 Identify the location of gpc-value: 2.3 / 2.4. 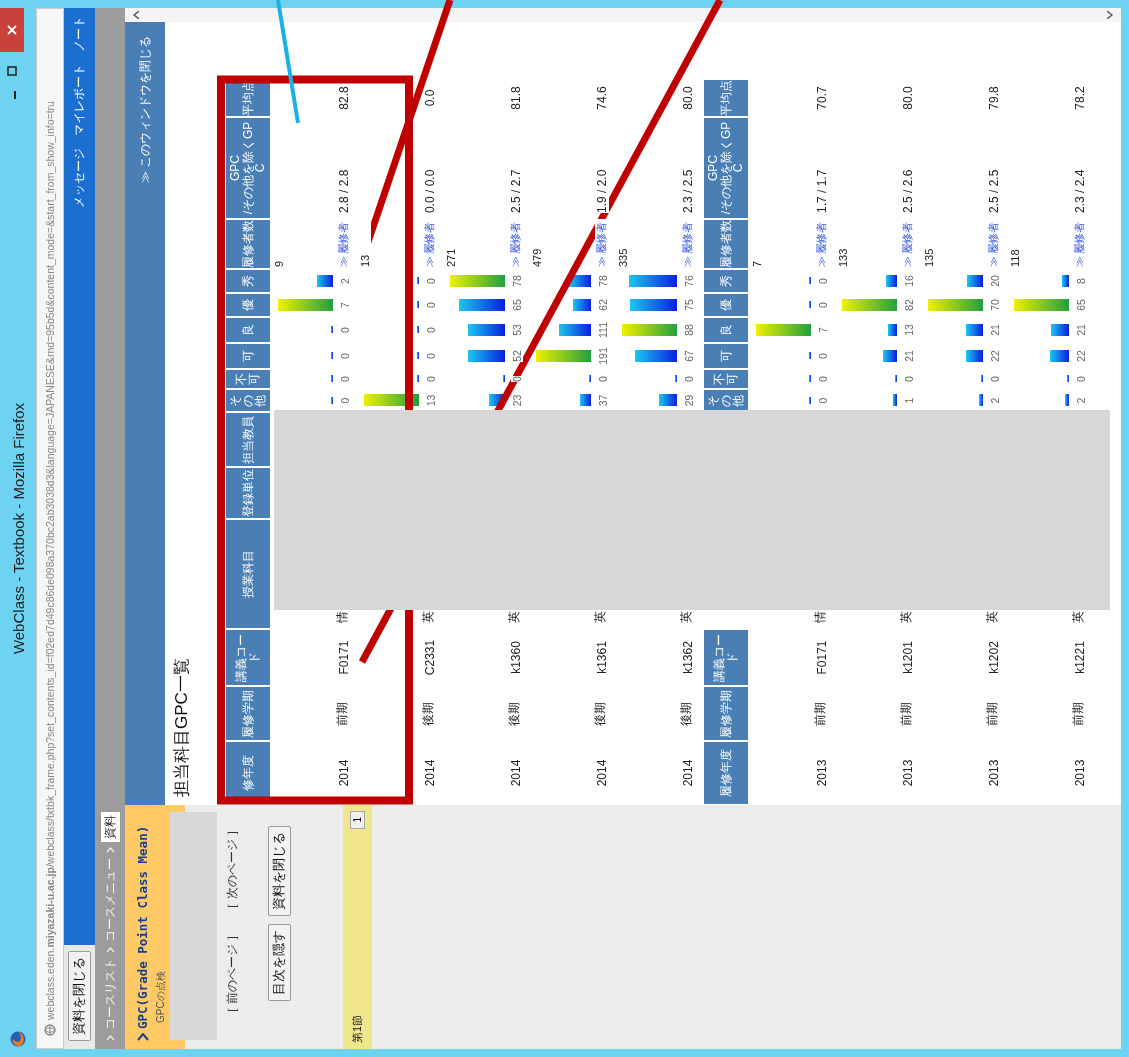
(1080, 191).